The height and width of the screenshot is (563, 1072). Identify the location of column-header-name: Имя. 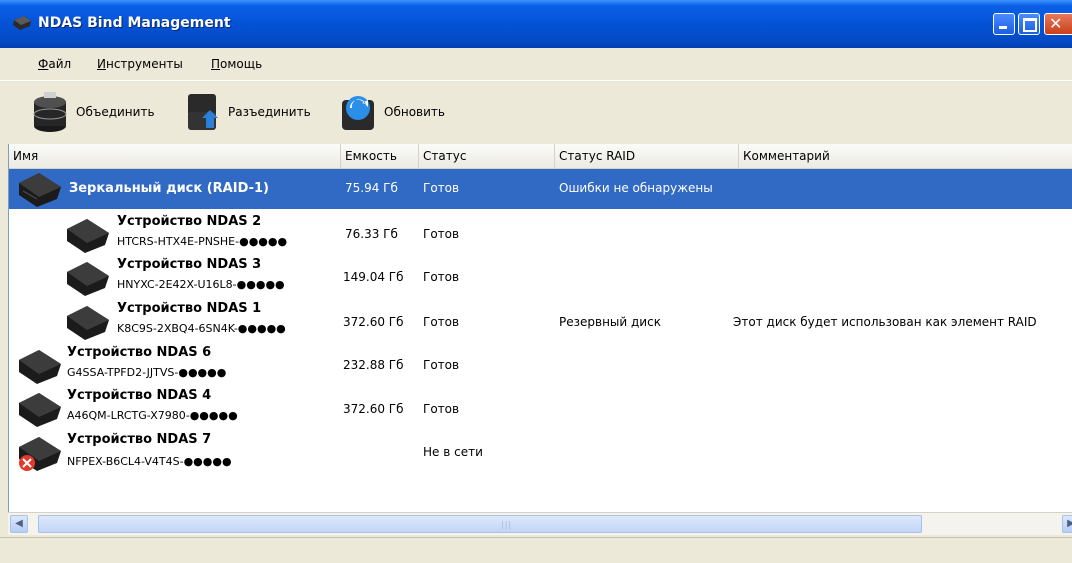
(175, 156).